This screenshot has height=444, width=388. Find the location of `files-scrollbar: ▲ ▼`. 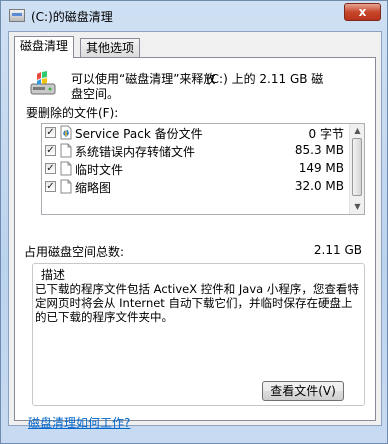

files-scrollbar: ▲ ▼ is located at coordinates (356, 169).